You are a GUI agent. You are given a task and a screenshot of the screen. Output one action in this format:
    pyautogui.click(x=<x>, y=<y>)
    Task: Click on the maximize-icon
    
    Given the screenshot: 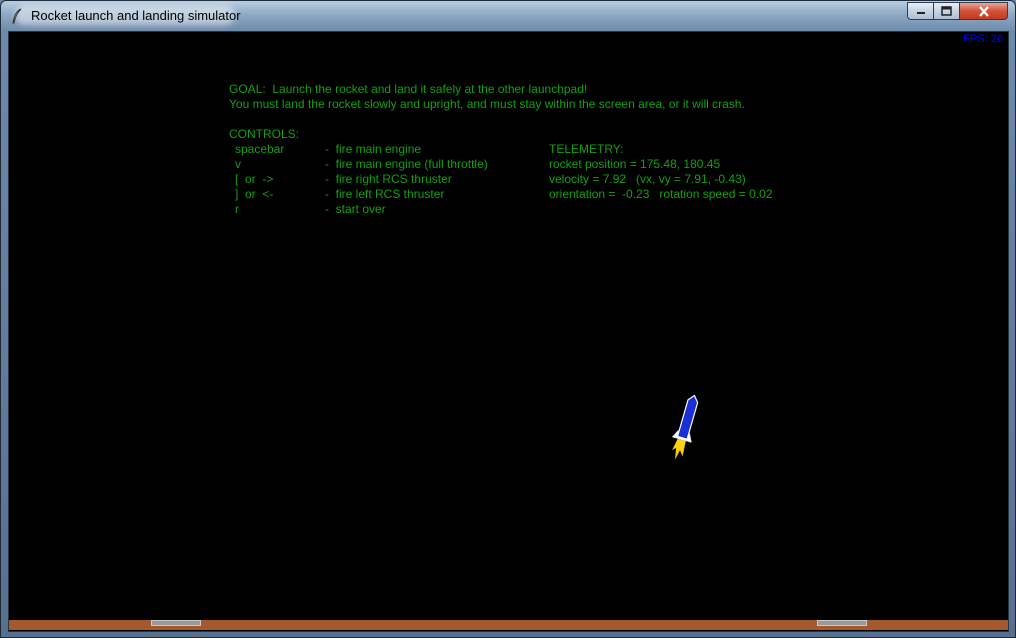 What is the action you would take?
    pyautogui.click(x=946, y=11)
    